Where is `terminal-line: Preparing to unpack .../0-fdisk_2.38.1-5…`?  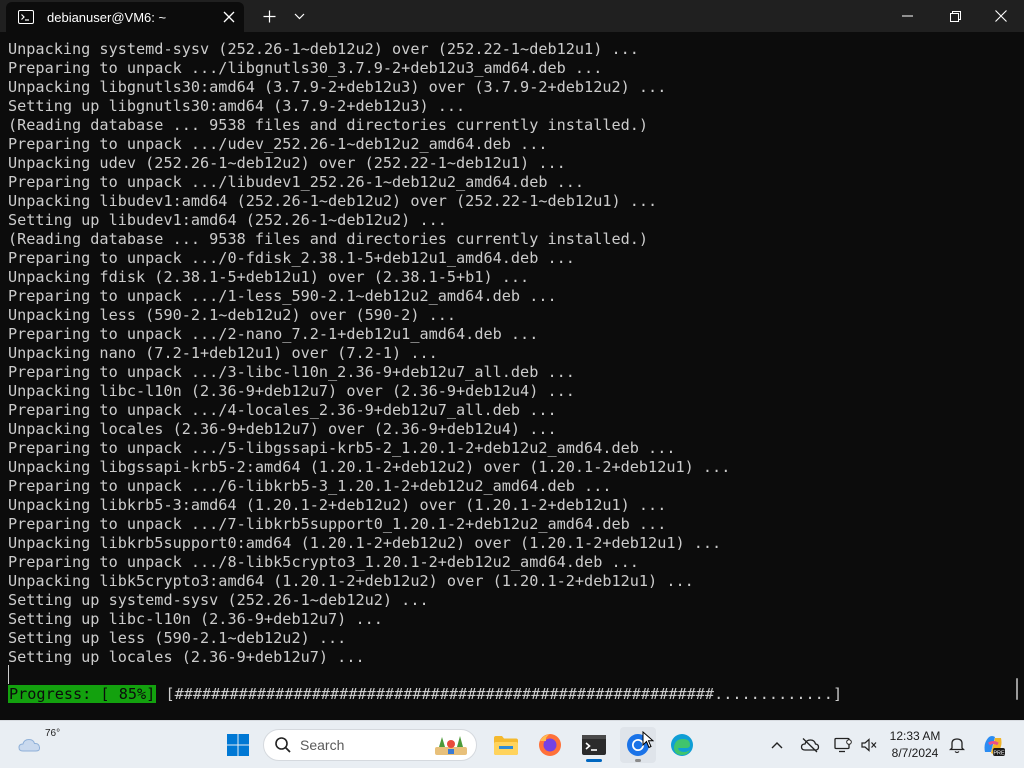
terminal-line: Preparing to unpack .../0-fdisk_2.38.1-5… is located at coordinates (291, 258).